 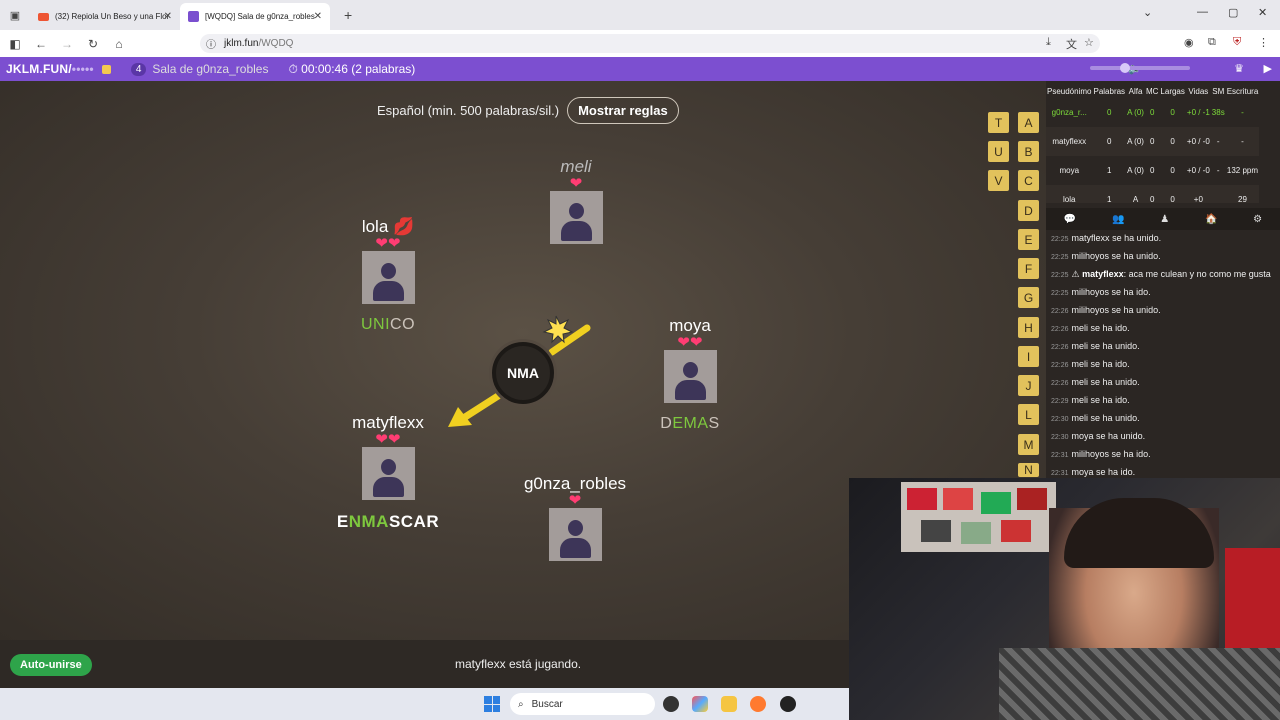 What do you see at coordinates (67, 44) in the screenshot?
I see `forward-icon: →` at bounding box center [67, 44].